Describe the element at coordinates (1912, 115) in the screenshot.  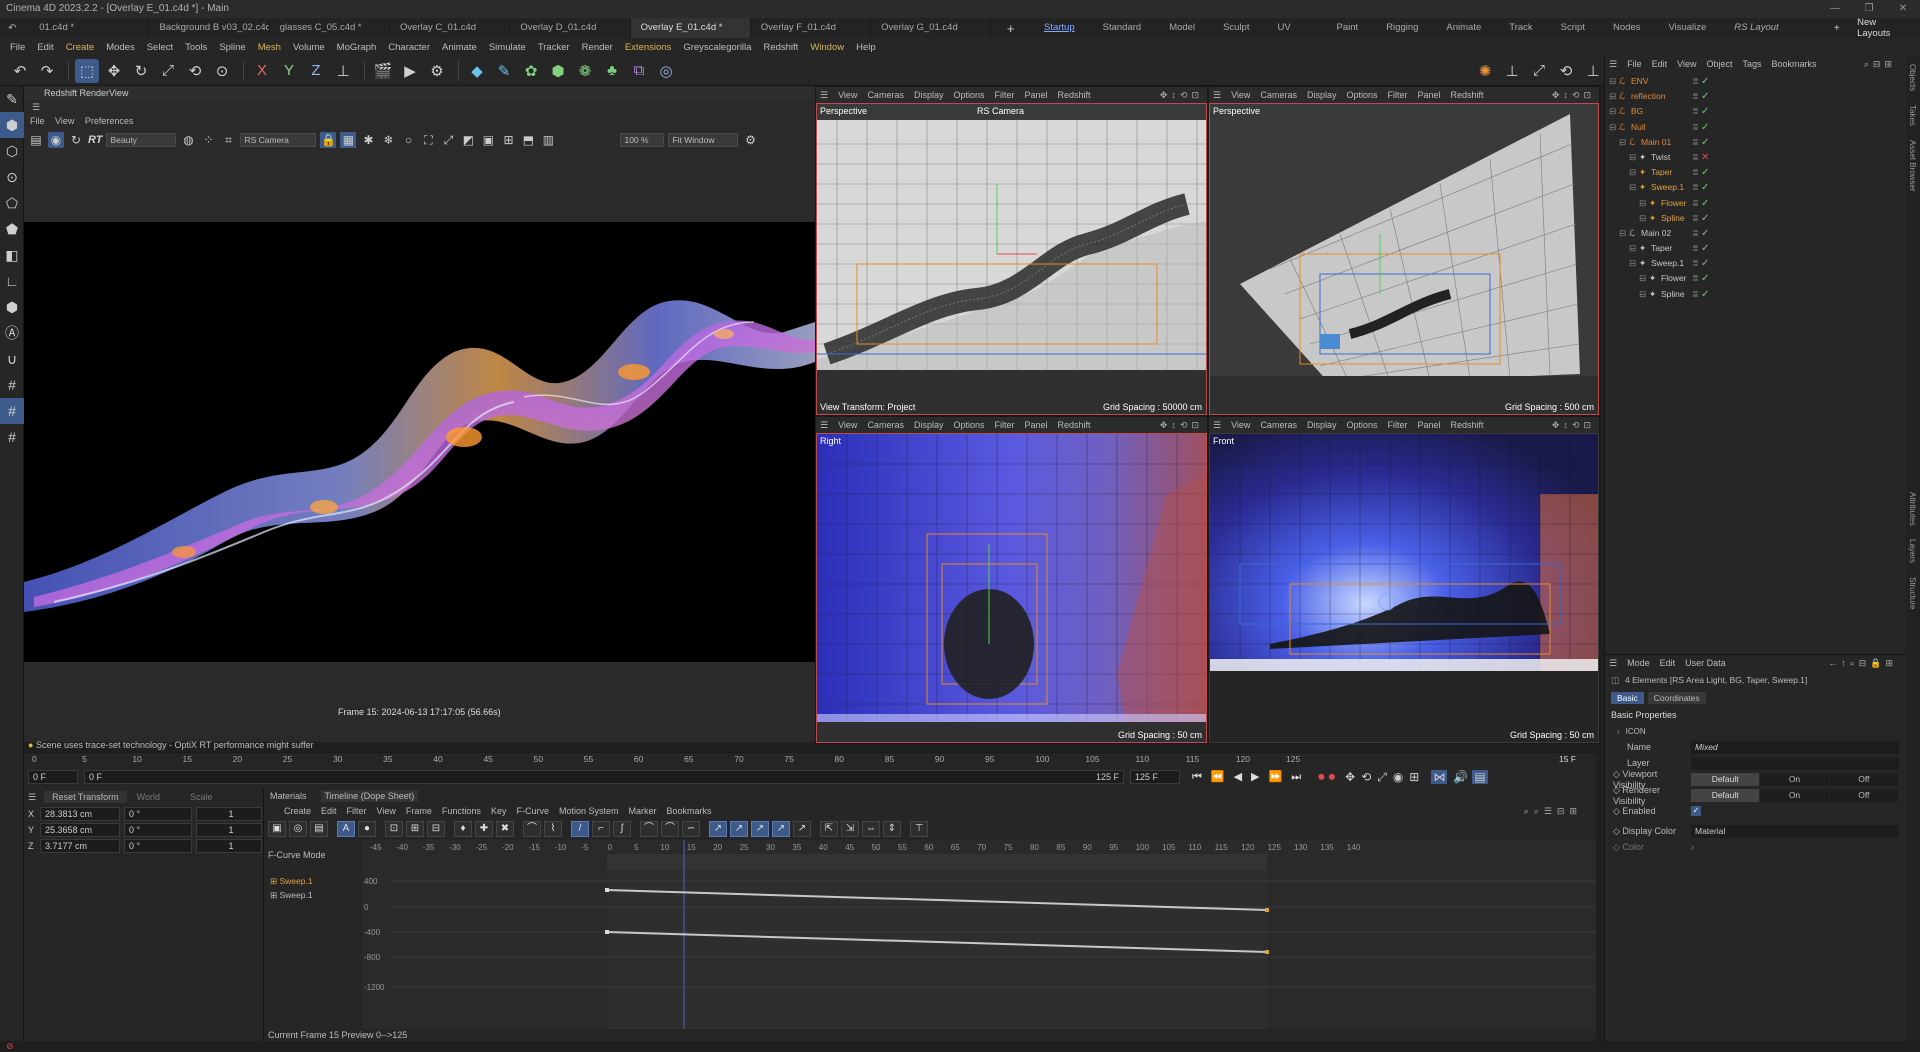
I see `side-tab: Takes` at that location.